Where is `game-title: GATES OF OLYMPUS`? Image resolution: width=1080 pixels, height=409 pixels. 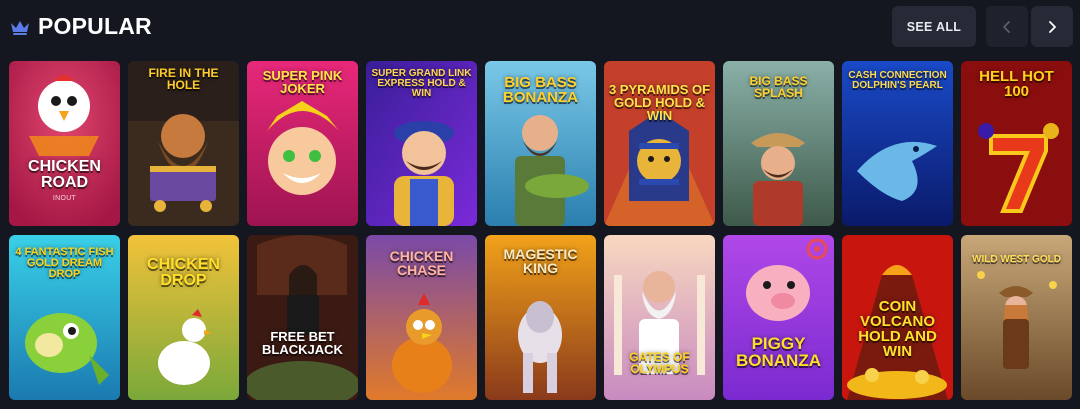
game-title: GATES OF OLYMPUS is located at coordinates (659, 363).